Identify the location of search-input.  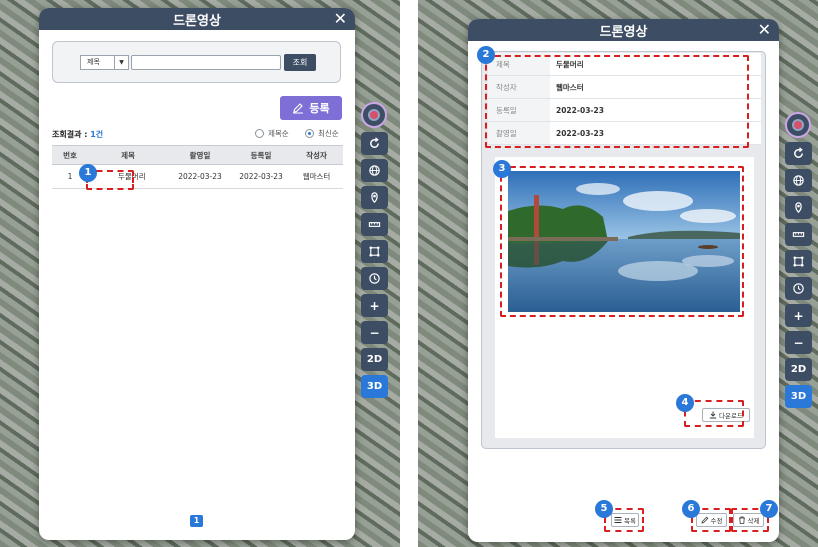
(206, 62).